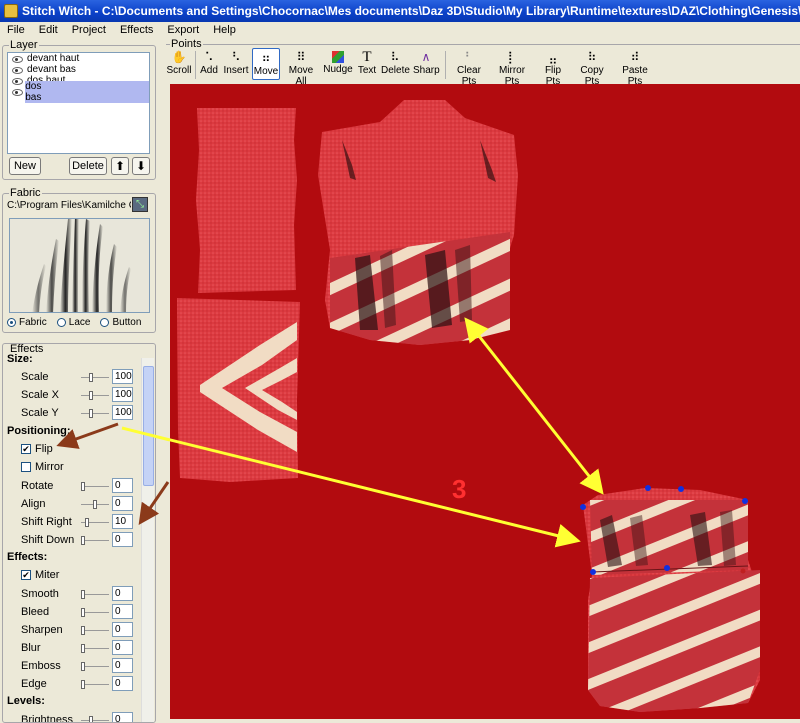  I want to click on move-up-icon: ⬆, so click(120, 166).